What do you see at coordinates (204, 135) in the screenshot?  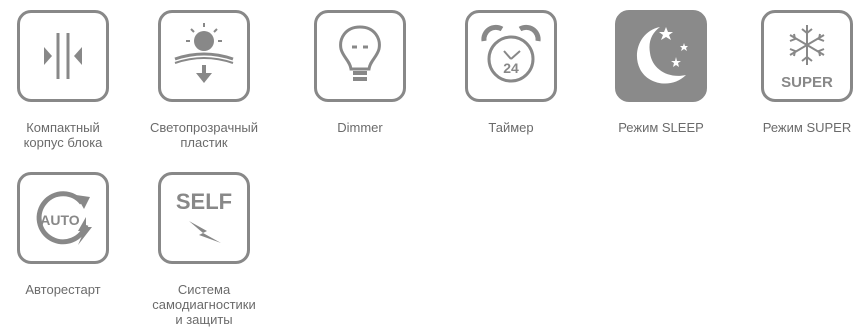 I see `feature-label: Светопрозрачный пластик` at bounding box center [204, 135].